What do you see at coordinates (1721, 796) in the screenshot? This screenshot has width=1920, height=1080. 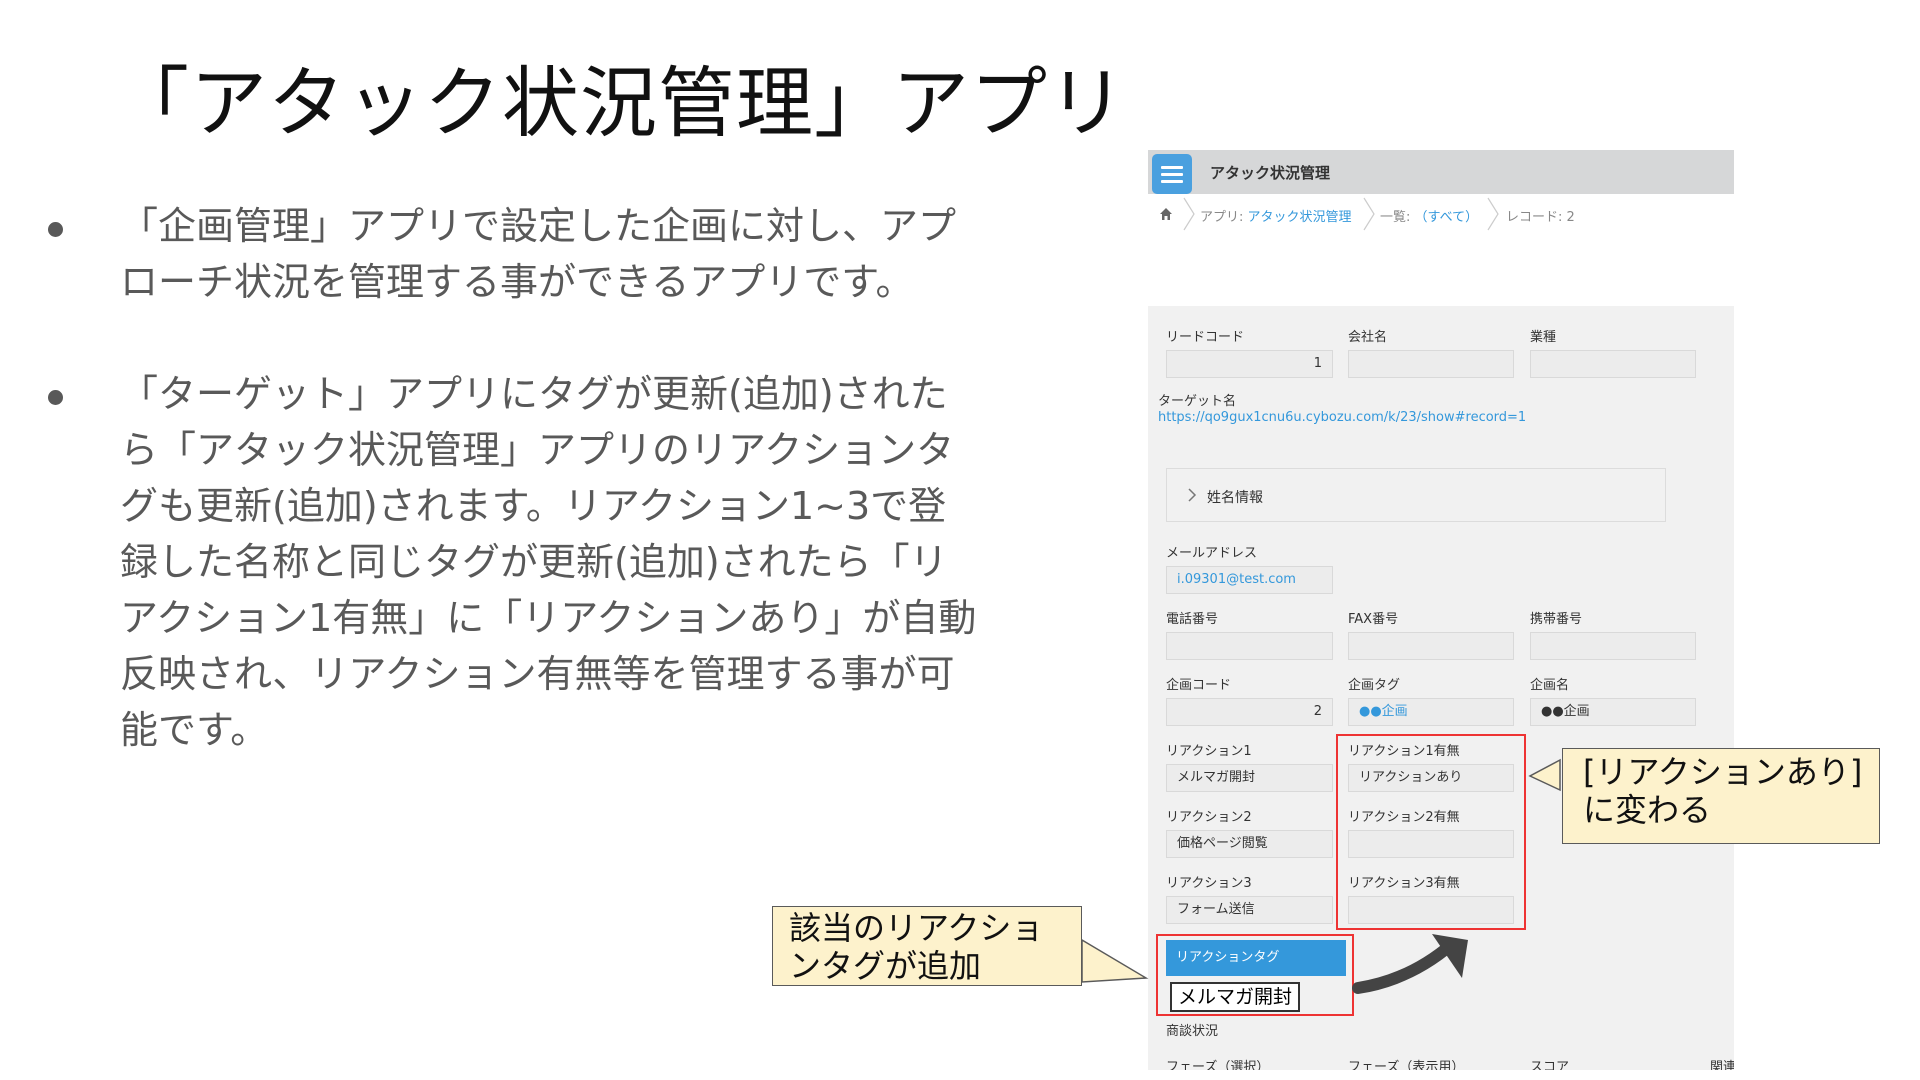 I see `callout-reaction-changed: [リアクションあり] に変わる` at bounding box center [1721, 796].